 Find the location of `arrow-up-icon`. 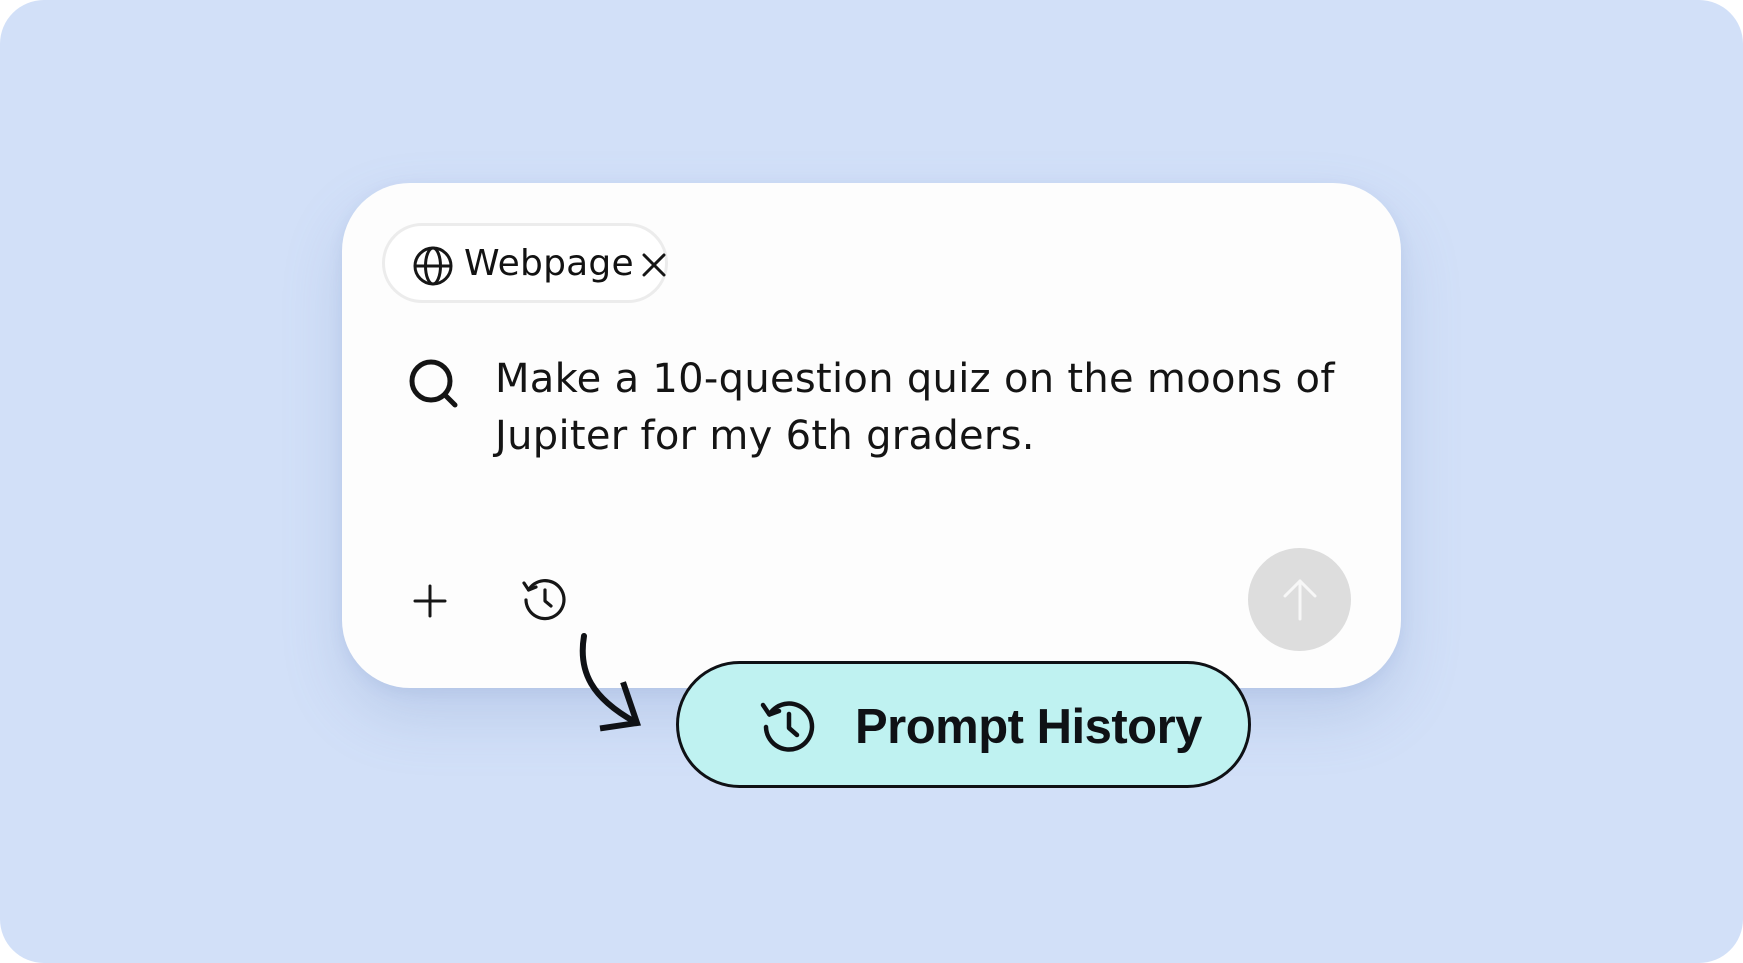

arrow-up-icon is located at coordinates (1300, 600).